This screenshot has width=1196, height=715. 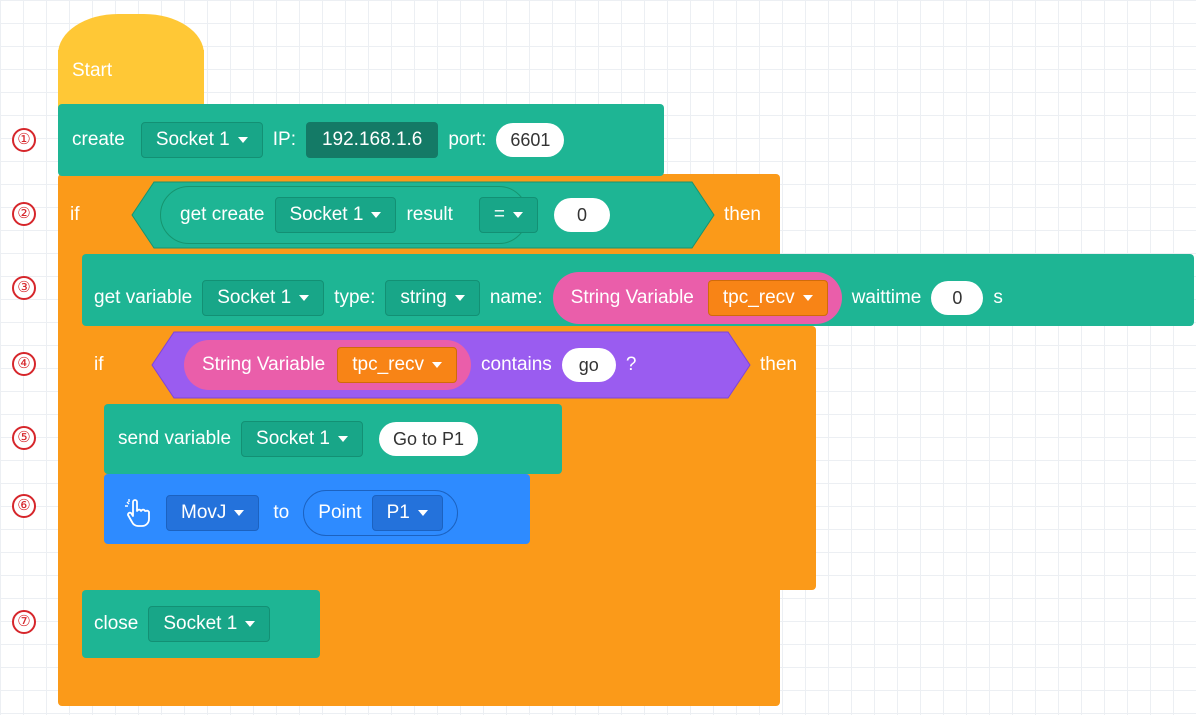 What do you see at coordinates (886, 297) in the screenshot?
I see `waittime-label: waittime` at bounding box center [886, 297].